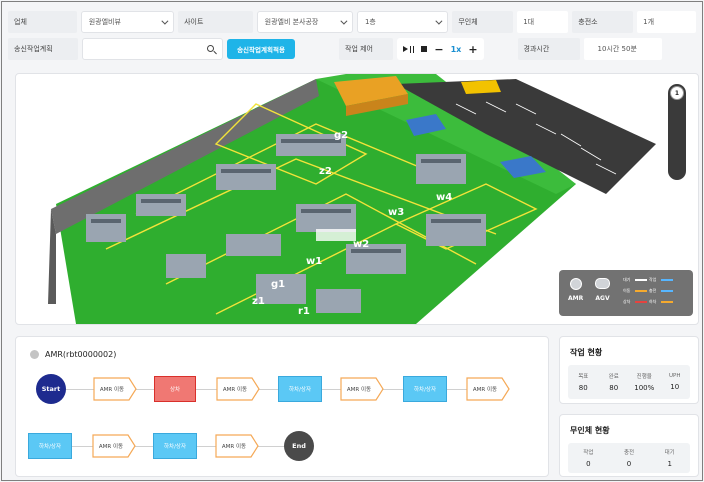  What do you see at coordinates (644, 382) in the screenshot?
I see `stat-cell: 진행율 100%` at bounding box center [644, 382].